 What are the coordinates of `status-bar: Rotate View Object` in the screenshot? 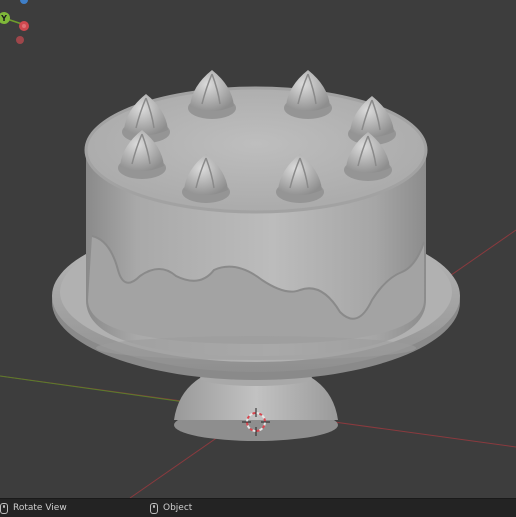 It's located at (258, 507).